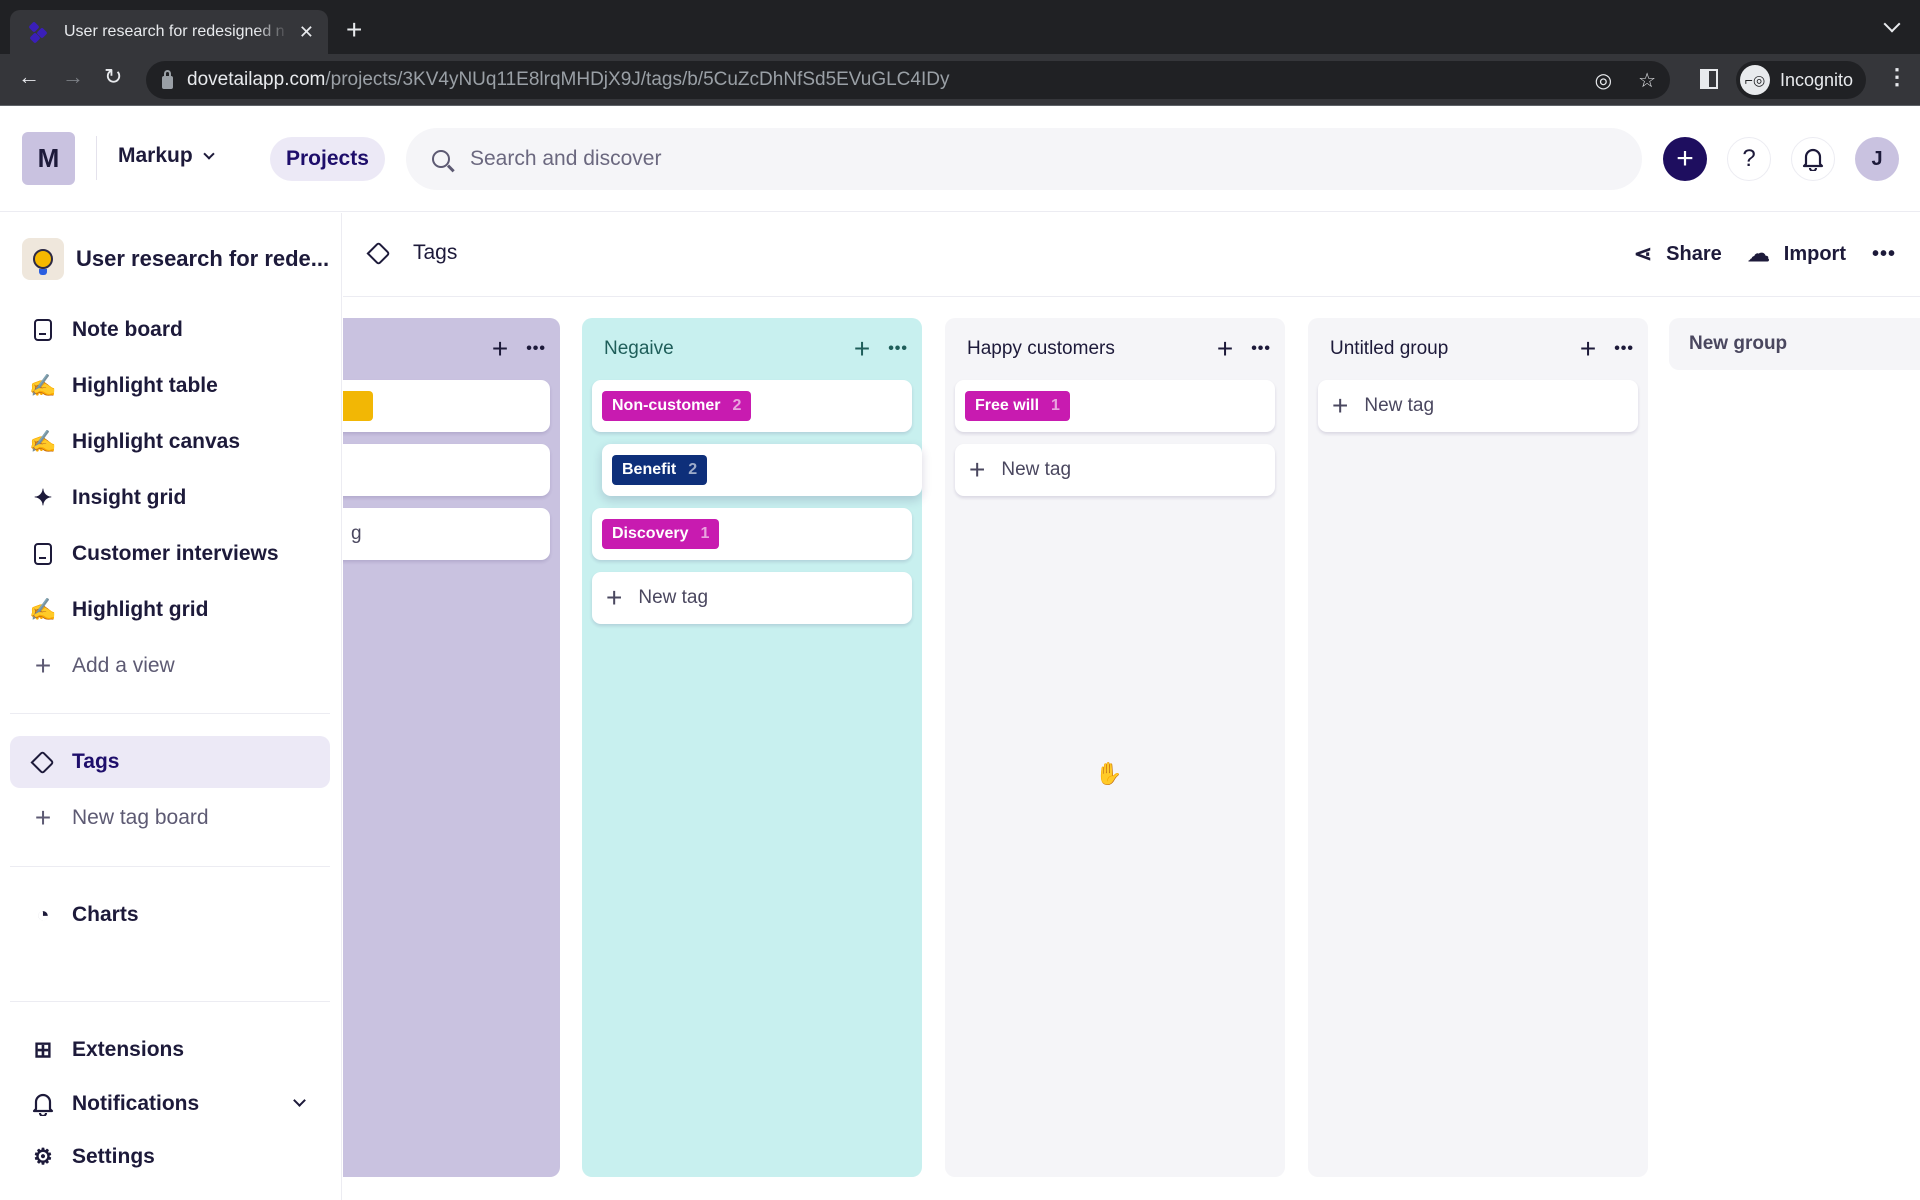 This screenshot has height=1200, width=1920. I want to click on group-title: Untitled group, so click(1389, 349).